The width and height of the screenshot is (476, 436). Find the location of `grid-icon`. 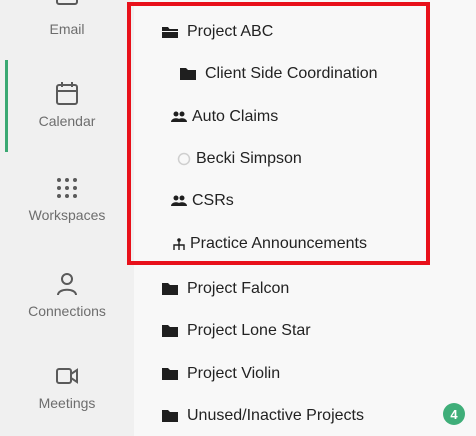

grid-icon is located at coordinates (67, 188).